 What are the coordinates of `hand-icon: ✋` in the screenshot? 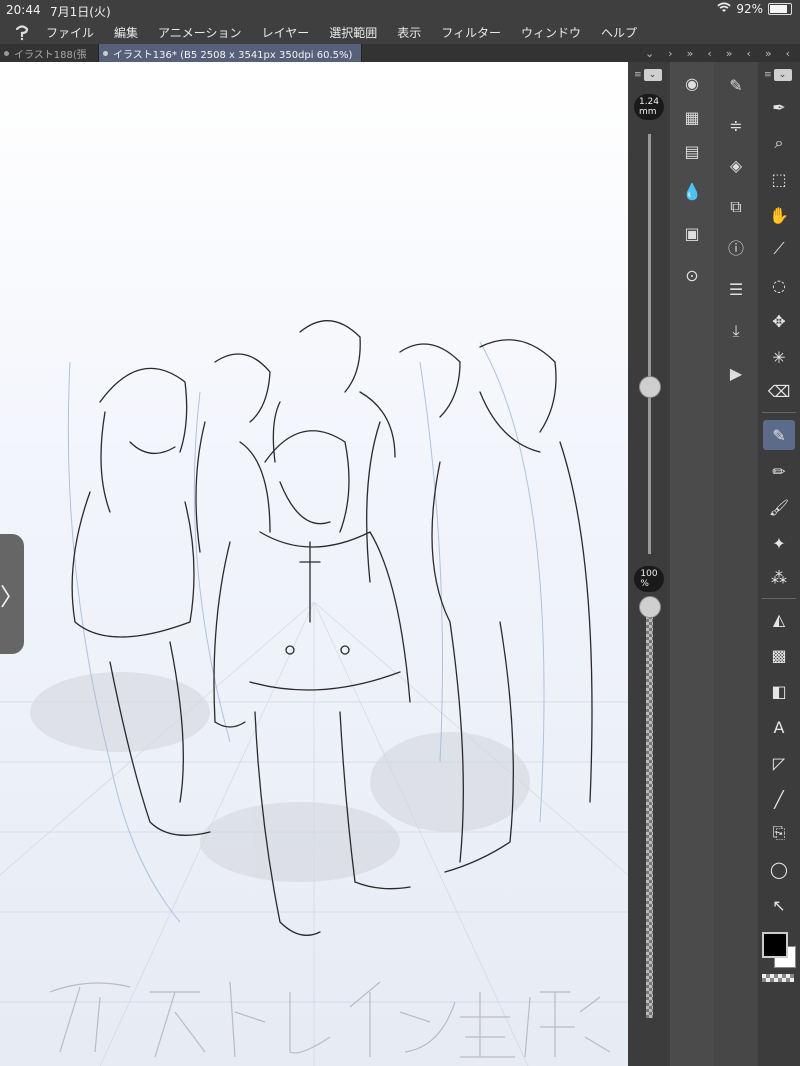 It's located at (779, 215).